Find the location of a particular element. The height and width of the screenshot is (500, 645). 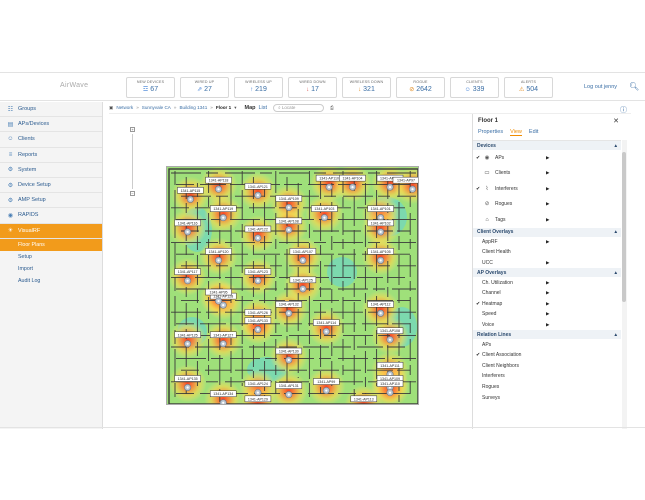

sidebar-item-clients: ☺ Clients is located at coordinates (51, 140).